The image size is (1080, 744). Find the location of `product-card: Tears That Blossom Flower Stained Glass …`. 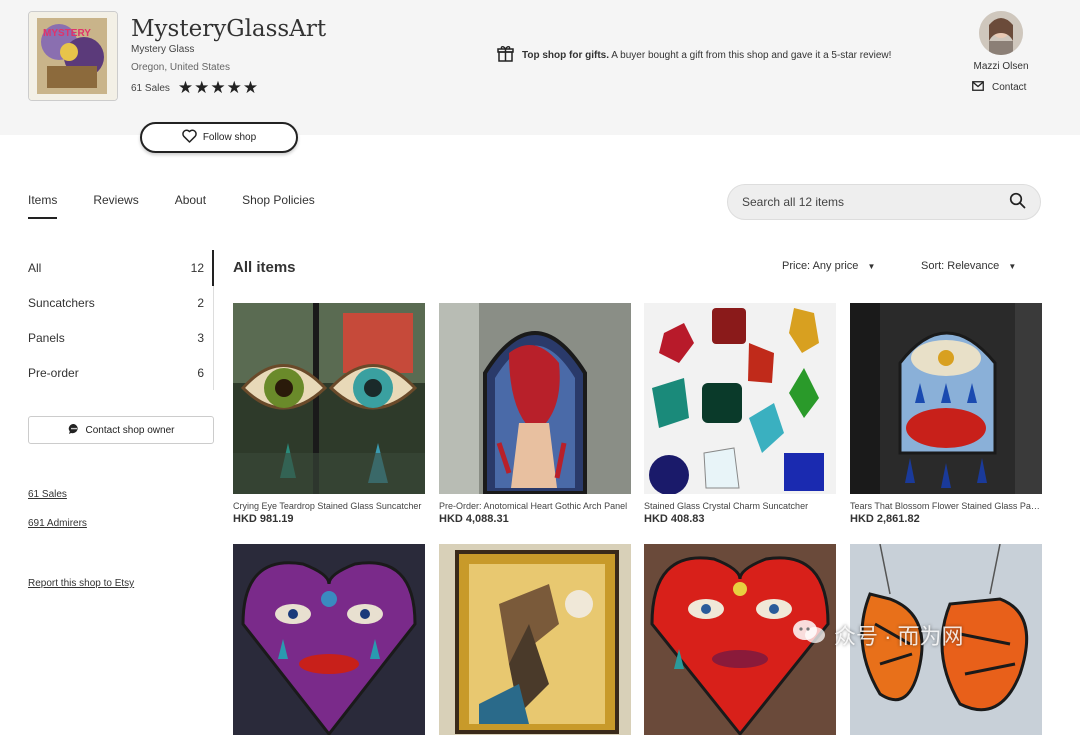

product-card: Tears That Blossom Flower Stained Glass … is located at coordinates (946, 414).